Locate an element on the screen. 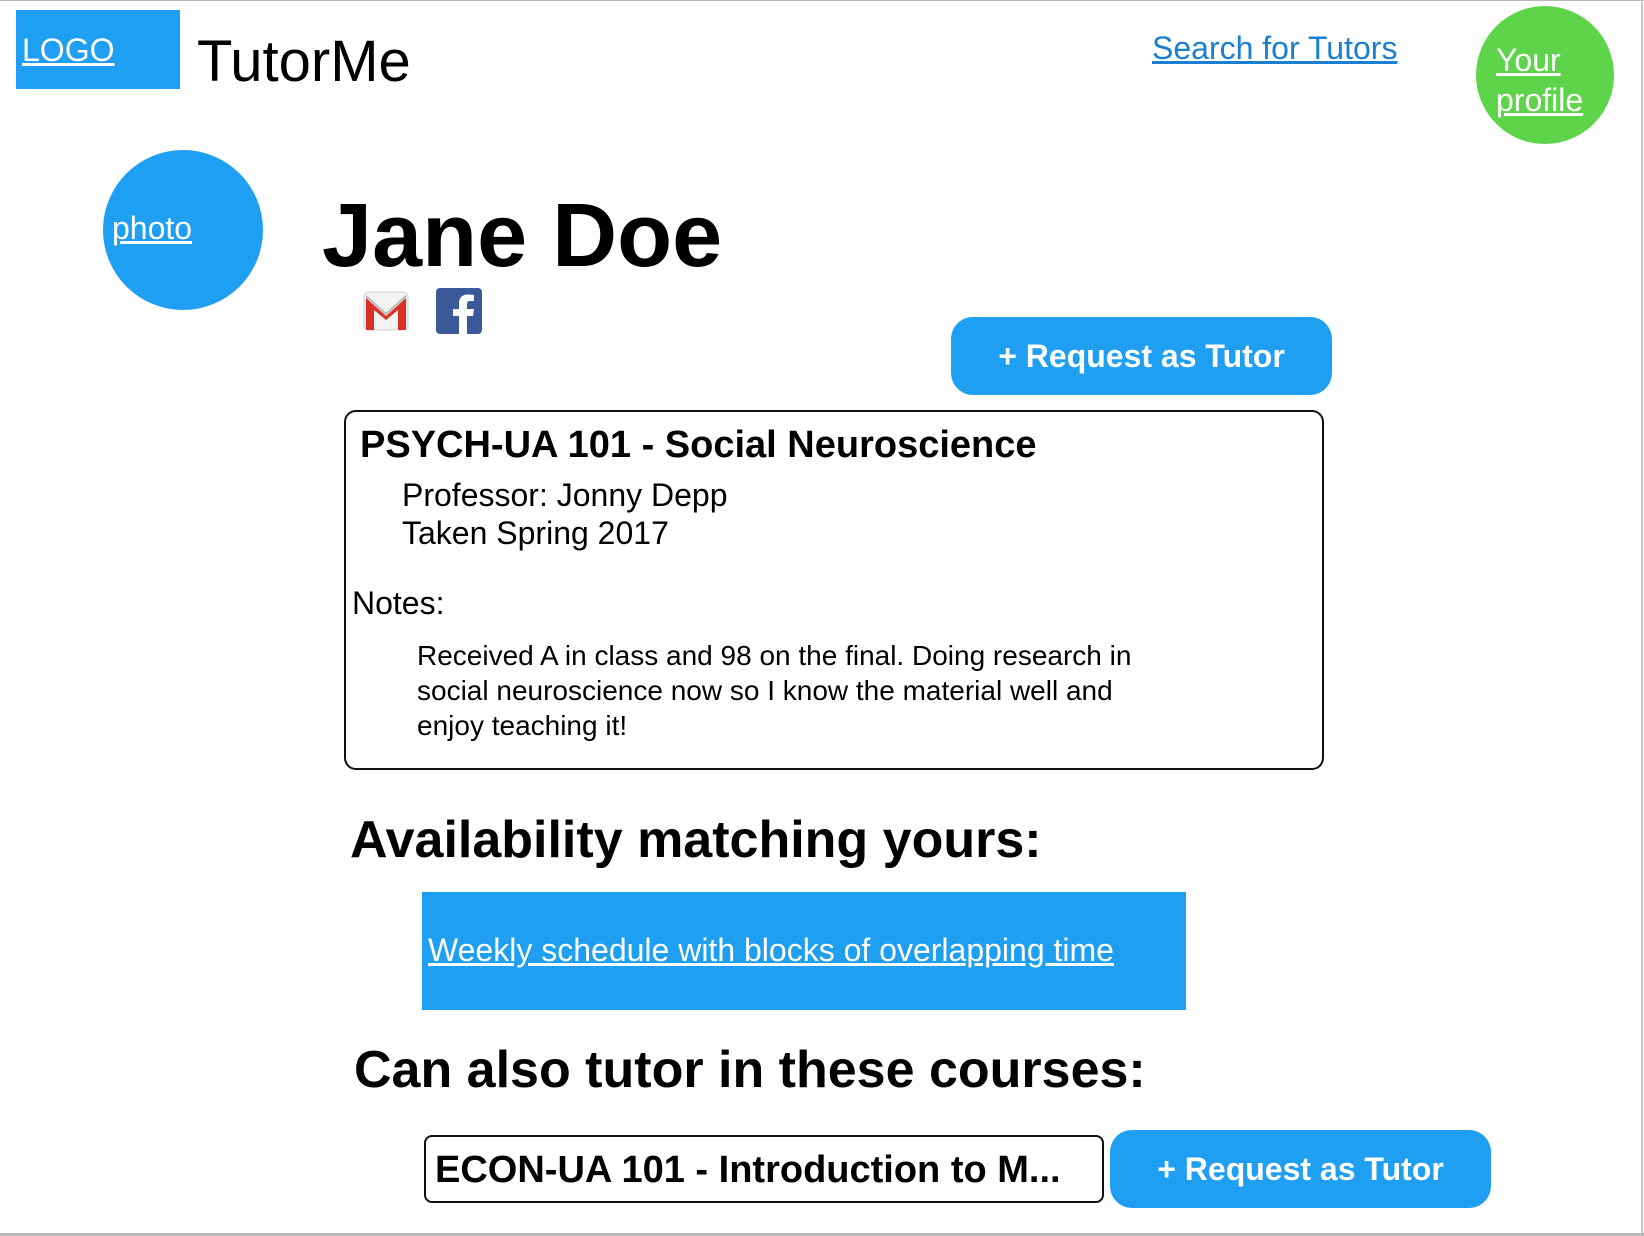 This screenshot has width=1644, height=1236. course-title: PSYCH-UA 101 - Social Neuroscience is located at coordinates (698, 445).